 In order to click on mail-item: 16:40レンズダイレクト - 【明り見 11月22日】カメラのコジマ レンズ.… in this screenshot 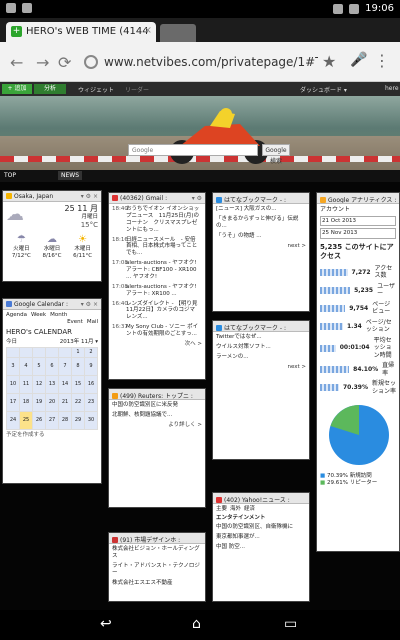, I will do `click(157, 311)`.